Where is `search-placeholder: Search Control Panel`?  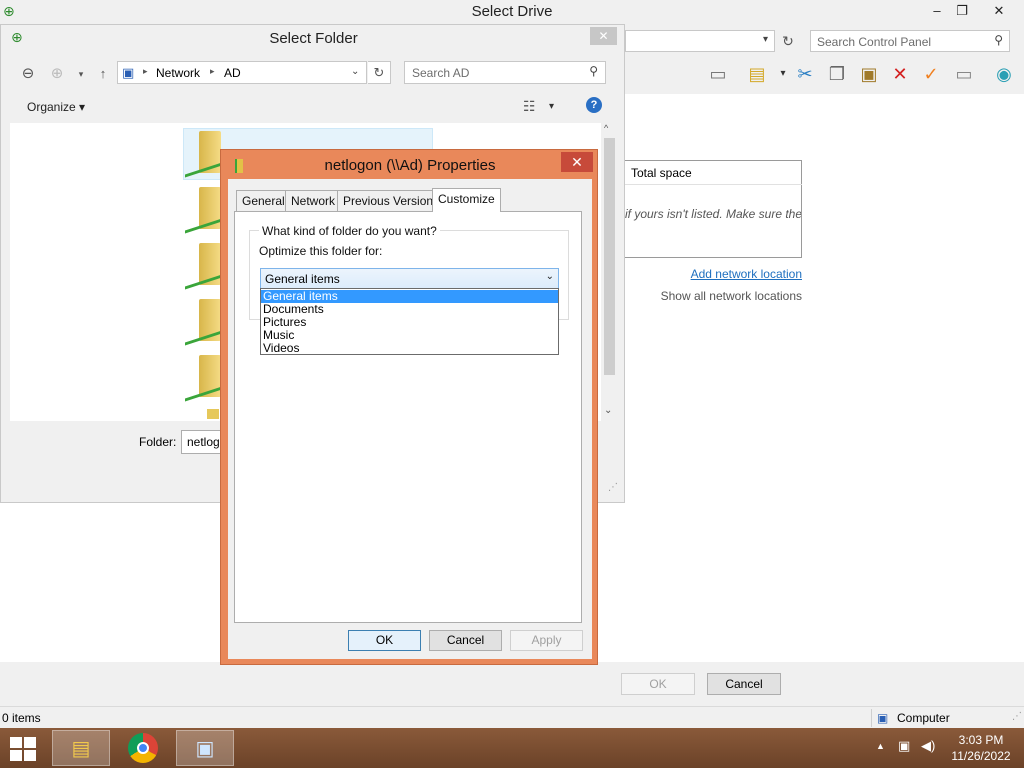
search-placeholder: Search Control Panel is located at coordinates (874, 42).